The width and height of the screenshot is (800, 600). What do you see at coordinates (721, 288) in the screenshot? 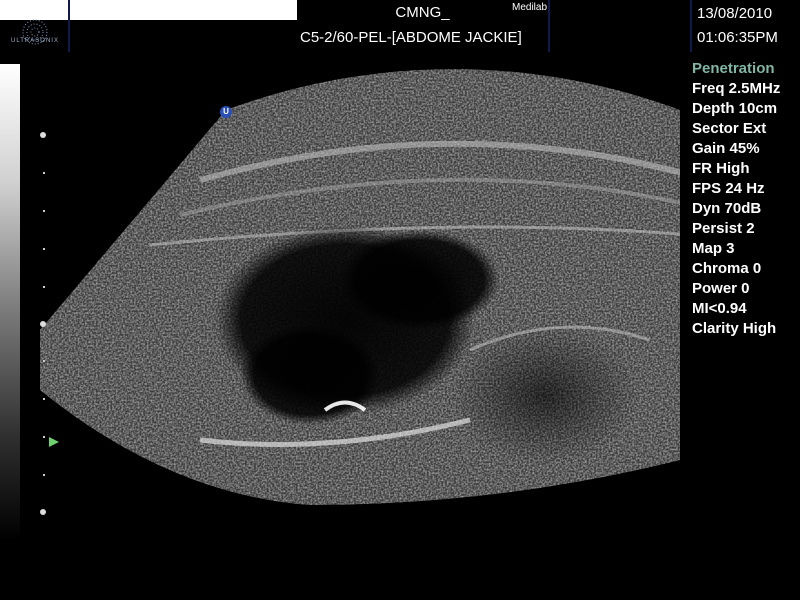
I see `param-power-0: Power 0` at bounding box center [721, 288].